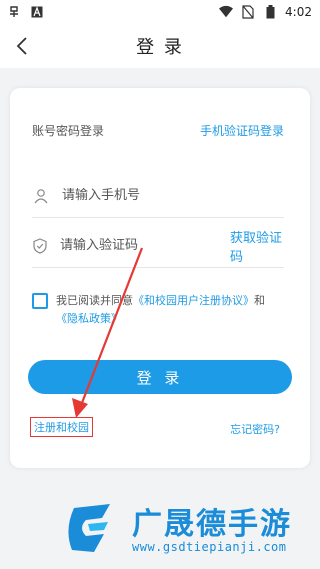 The image size is (320, 569). Describe the element at coordinates (40, 246) in the screenshot. I see `shield-icon` at that location.